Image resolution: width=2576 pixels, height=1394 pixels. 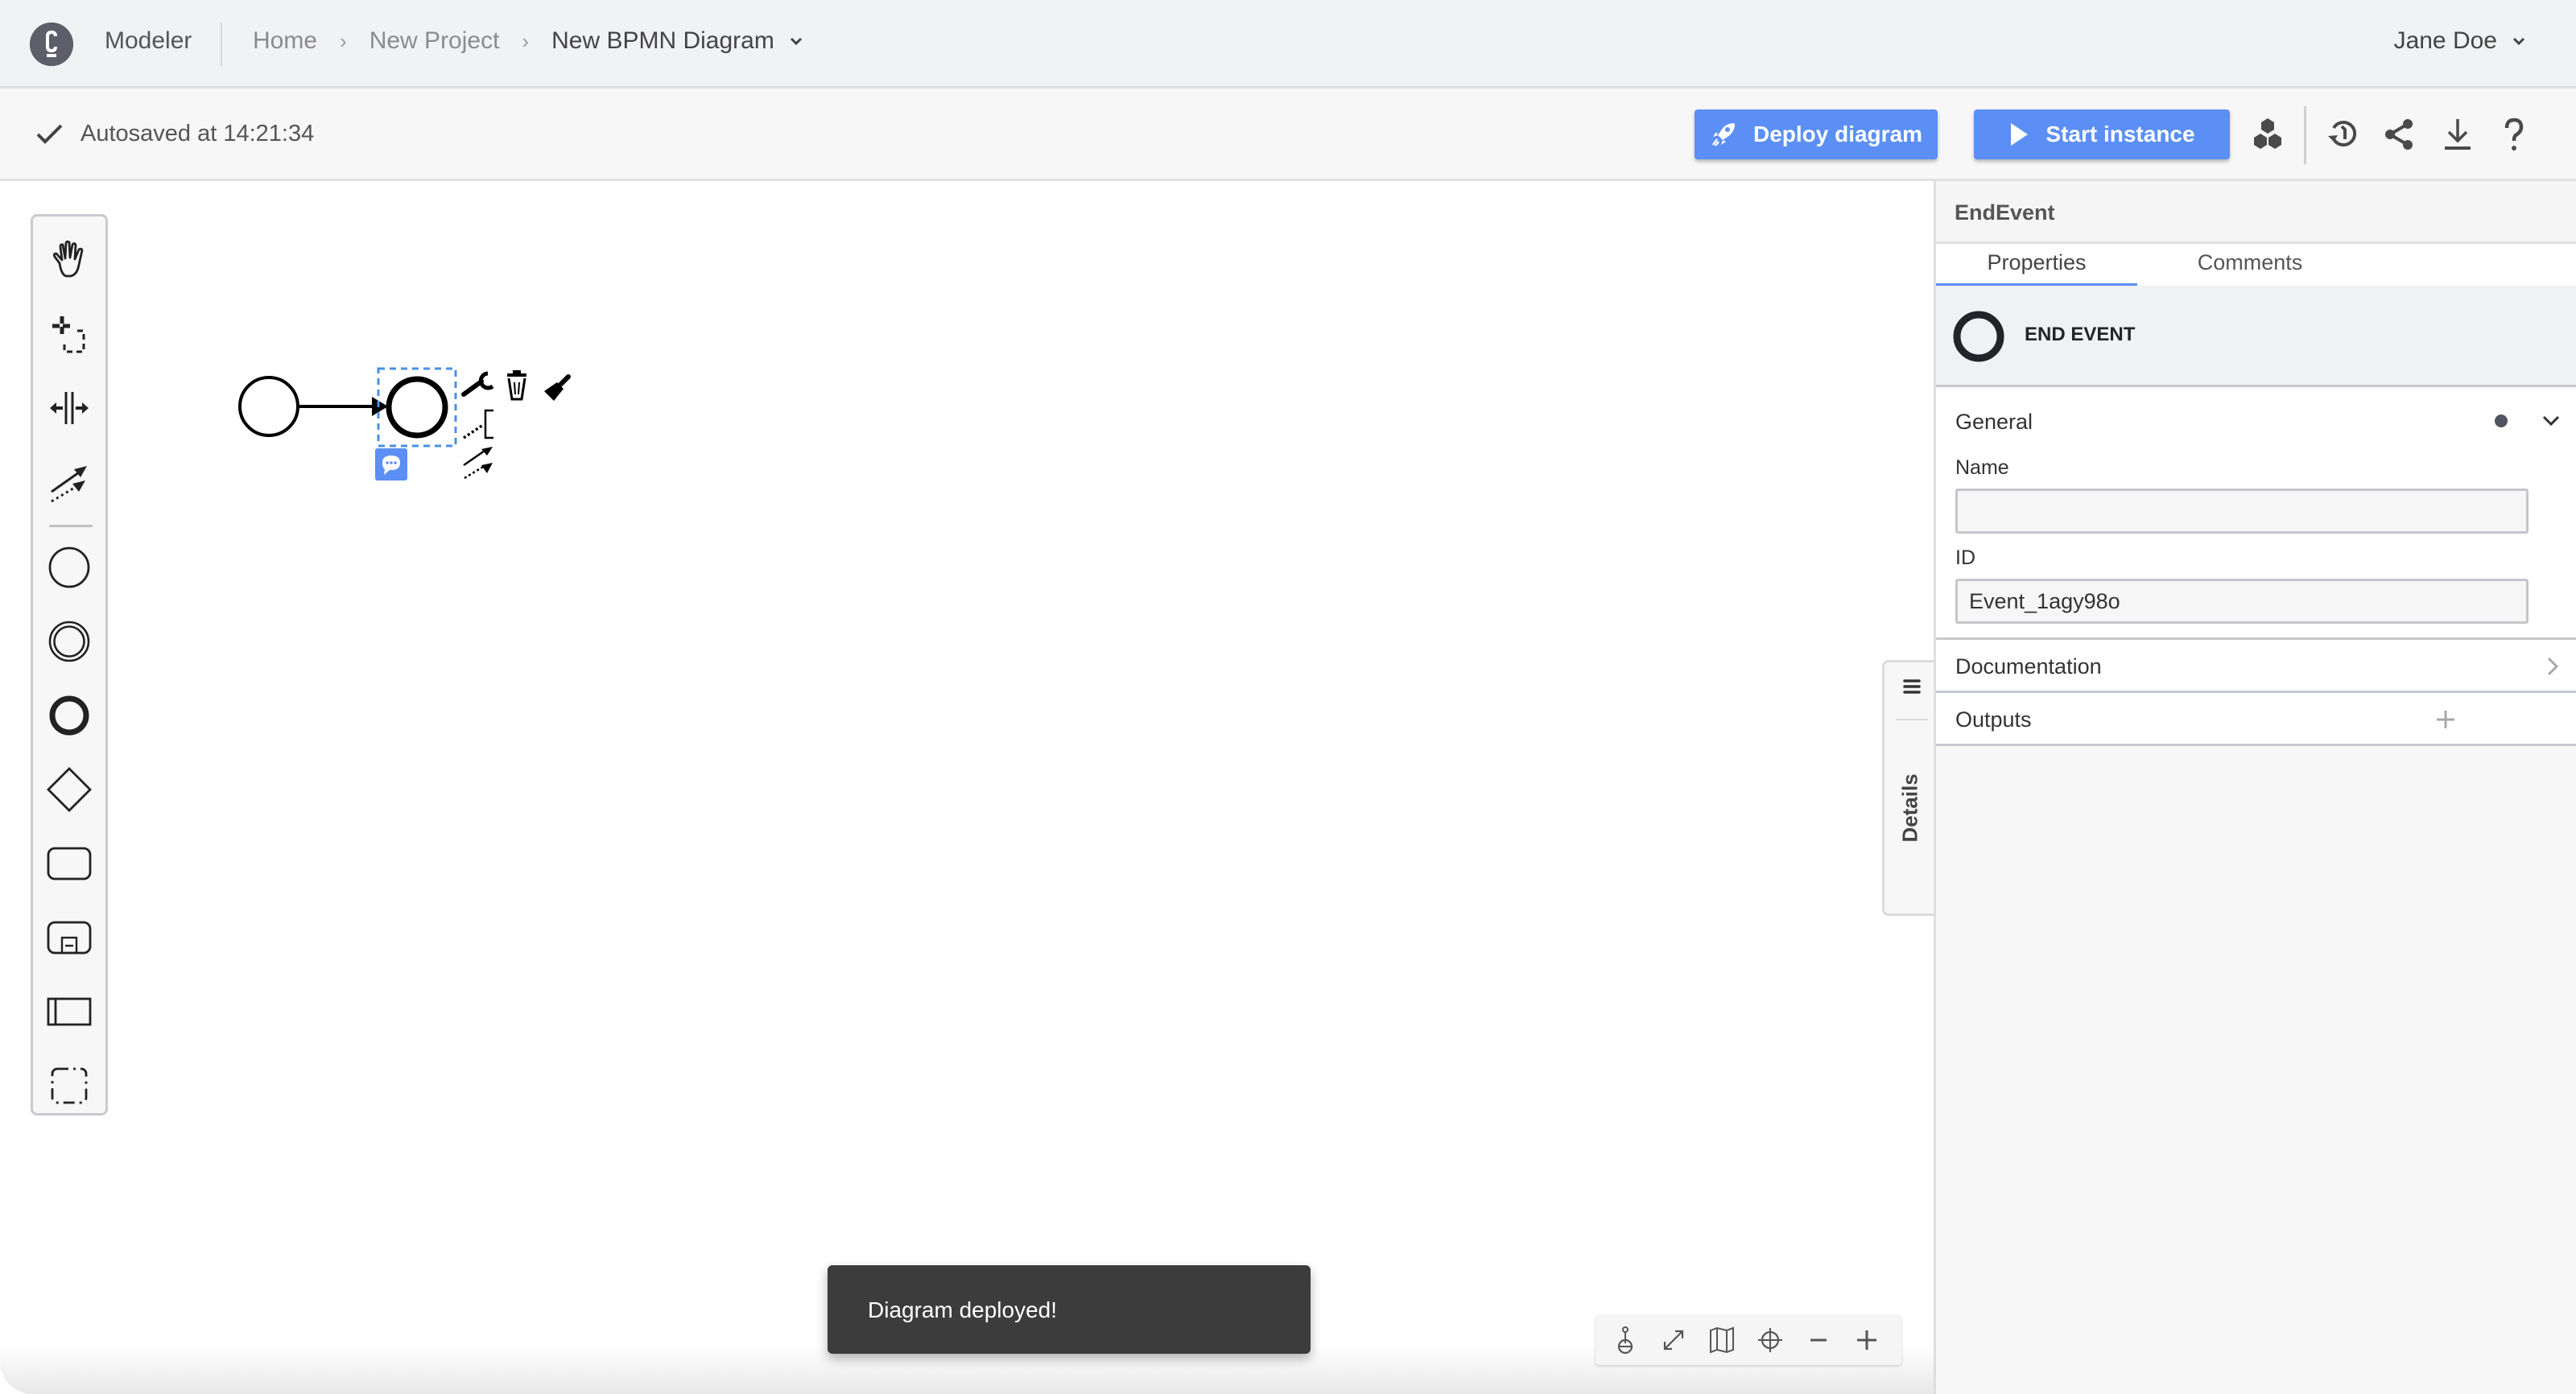 I want to click on name-input, so click(x=2242, y=511).